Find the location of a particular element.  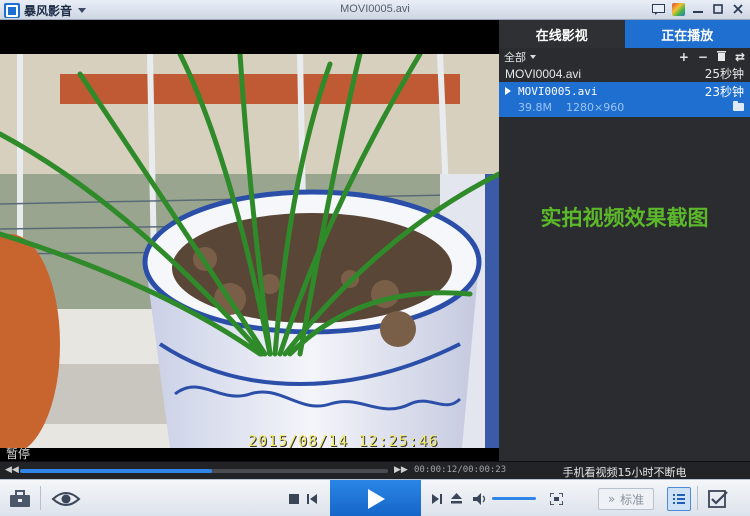

fast-forward-icon: ▶▶ is located at coordinates (401, 470).